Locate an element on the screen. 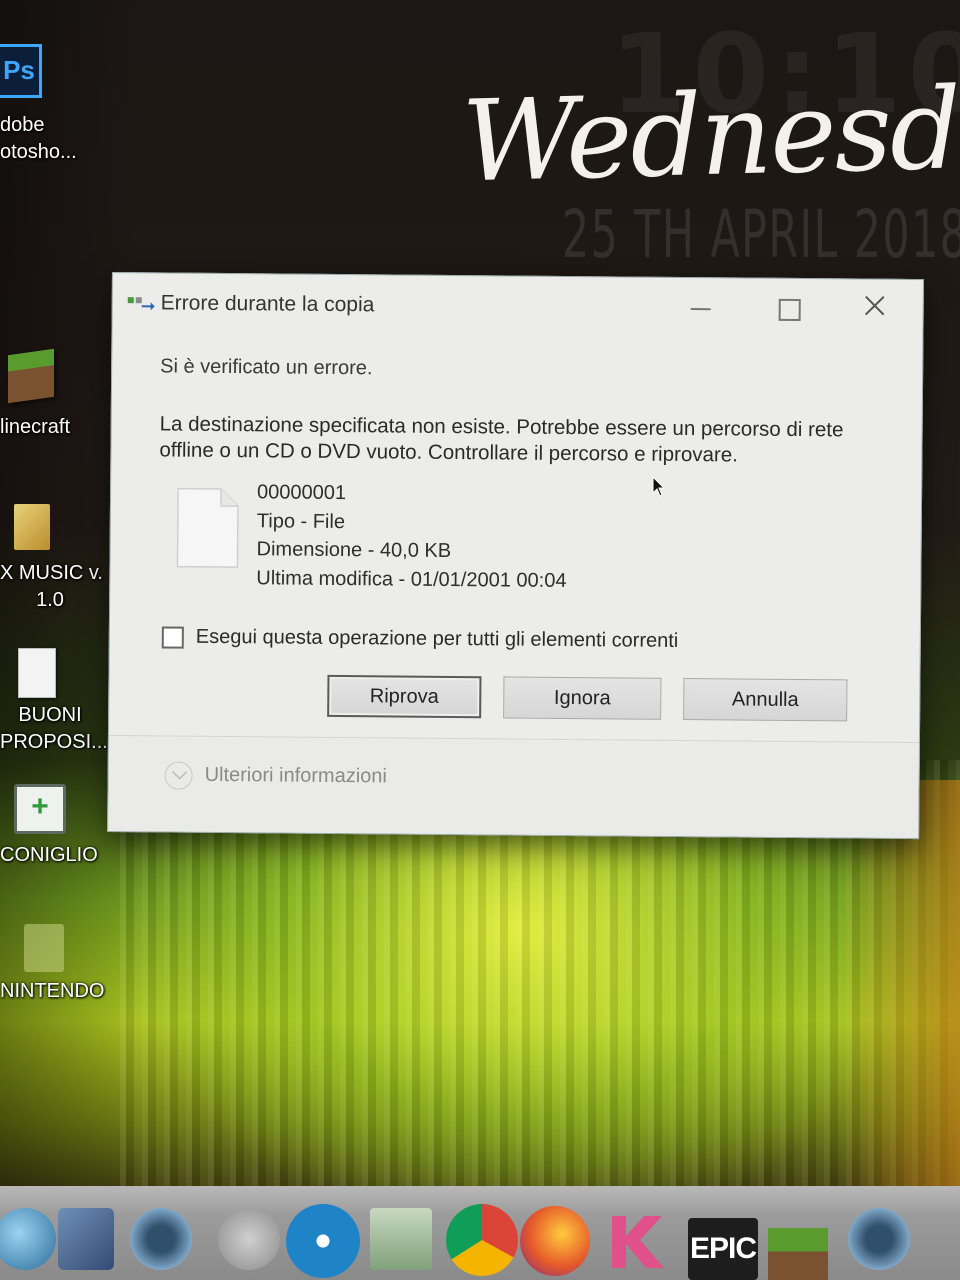  maximize-button is located at coordinates (790, 308).